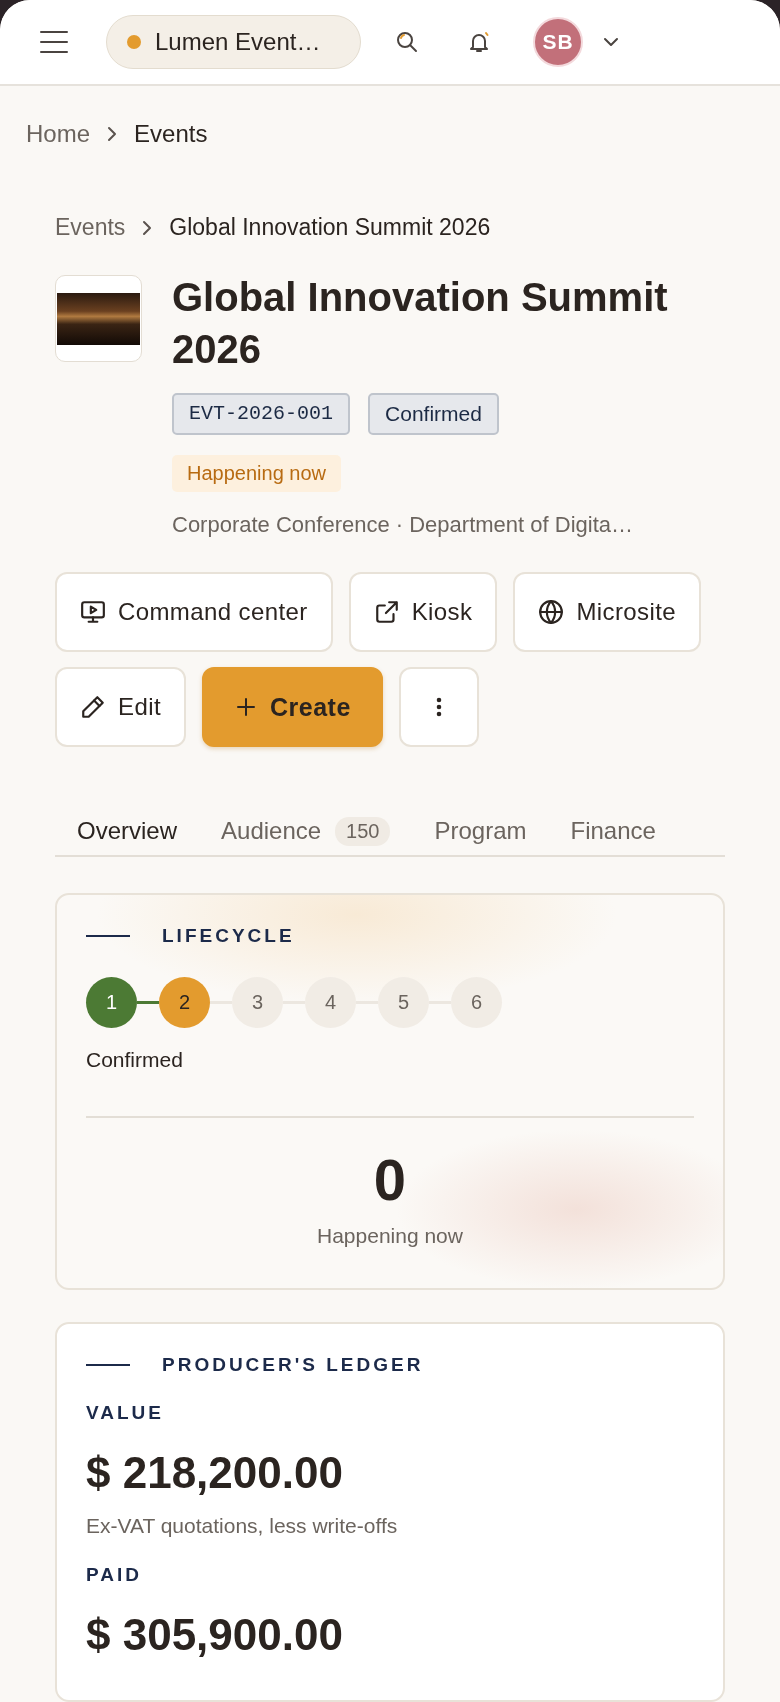 The height and width of the screenshot is (1702, 780). What do you see at coordinates (423, 612) in the screenshot?
I see `action-button: Kiosk` at bounding box center [423, 612].